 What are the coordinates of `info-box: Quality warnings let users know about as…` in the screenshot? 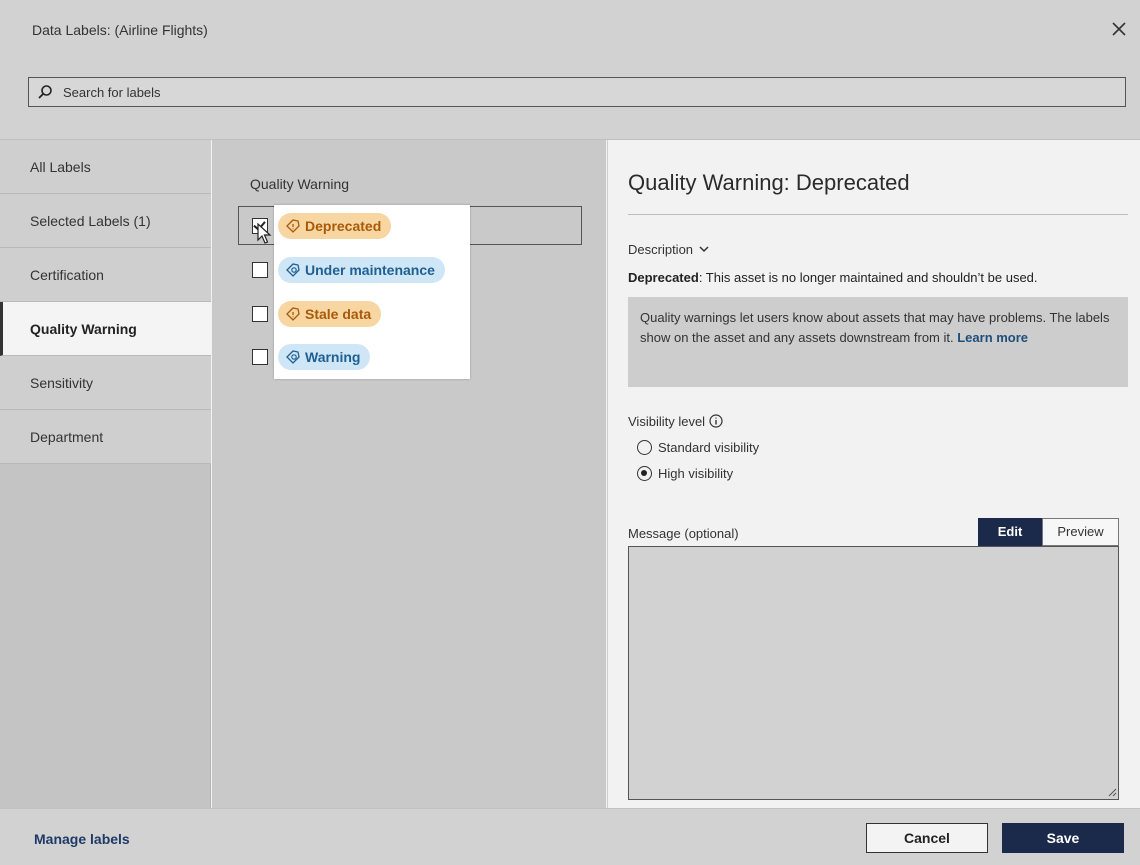 It's located at (878, 342).